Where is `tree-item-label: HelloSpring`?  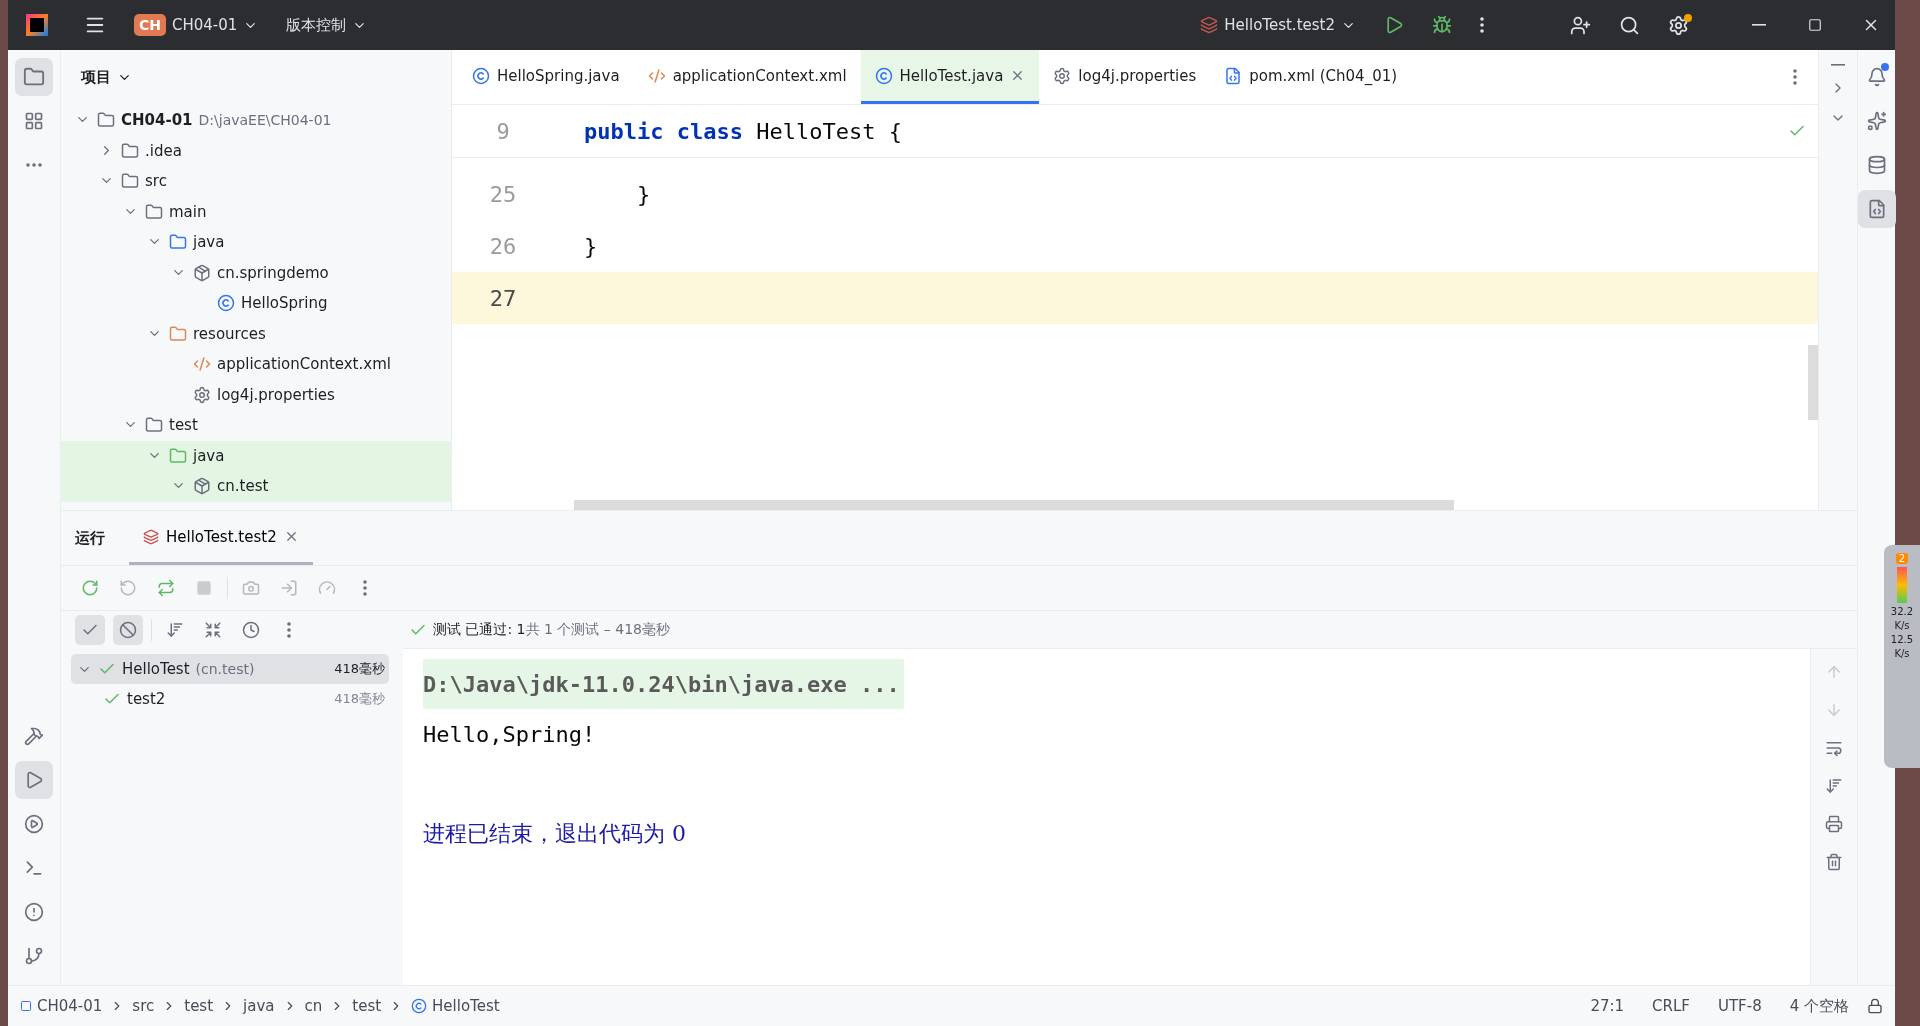
tree-item-label: HelloSpring is located at coordinates (284, 303).